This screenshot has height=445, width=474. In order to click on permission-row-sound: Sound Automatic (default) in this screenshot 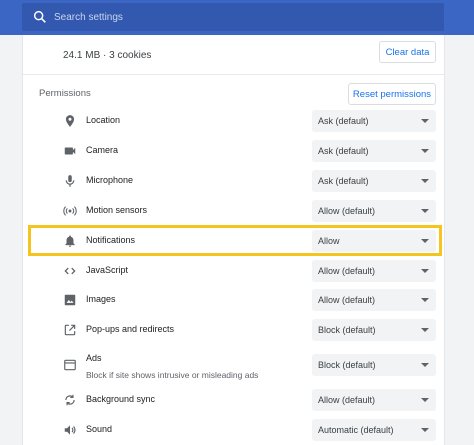, I will do `click(233, 430)`.